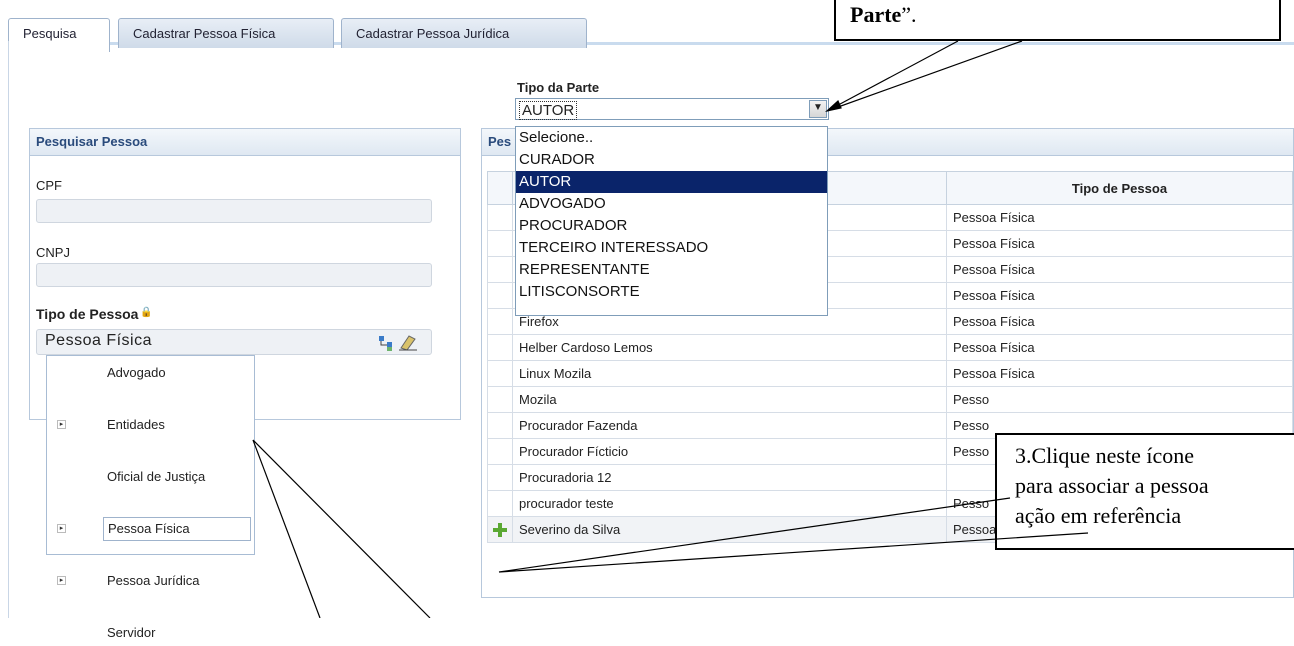  Describe the element at coordinates (131, 632) in the screenshot. I see `tree-item-label: Servidor` at that location.